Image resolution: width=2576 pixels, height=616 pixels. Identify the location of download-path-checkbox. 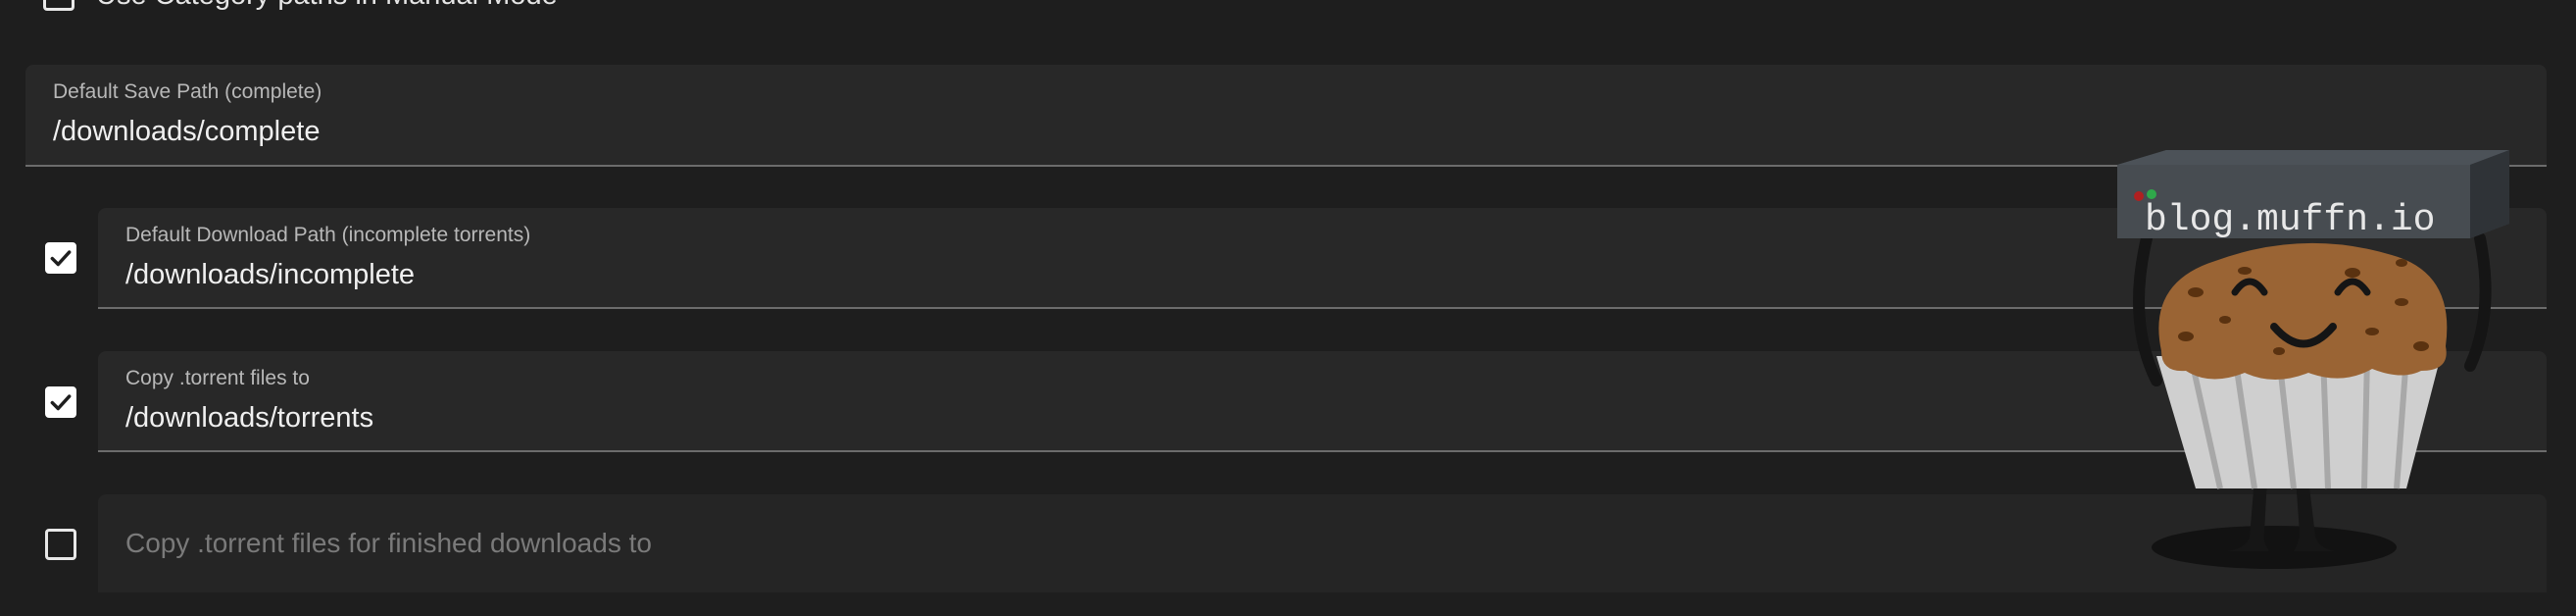
(60, 258).